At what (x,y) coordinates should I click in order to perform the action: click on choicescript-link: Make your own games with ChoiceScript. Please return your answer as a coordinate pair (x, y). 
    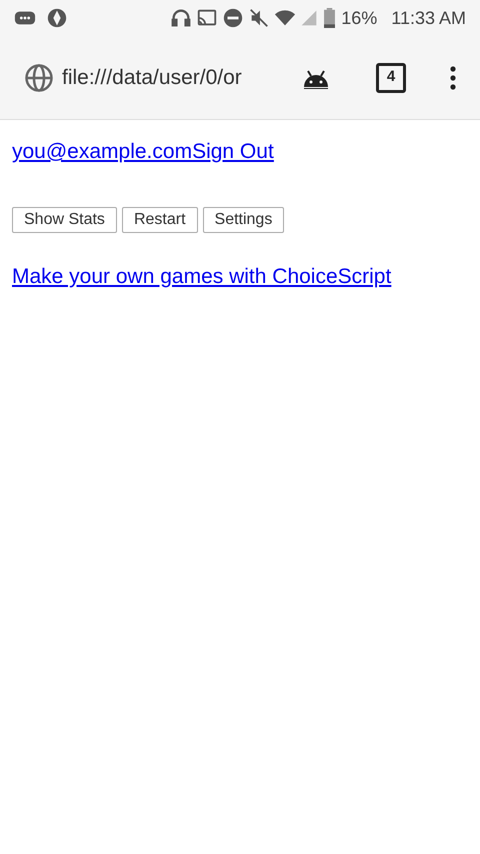
    Looking at the image, I should click on (240, 276).